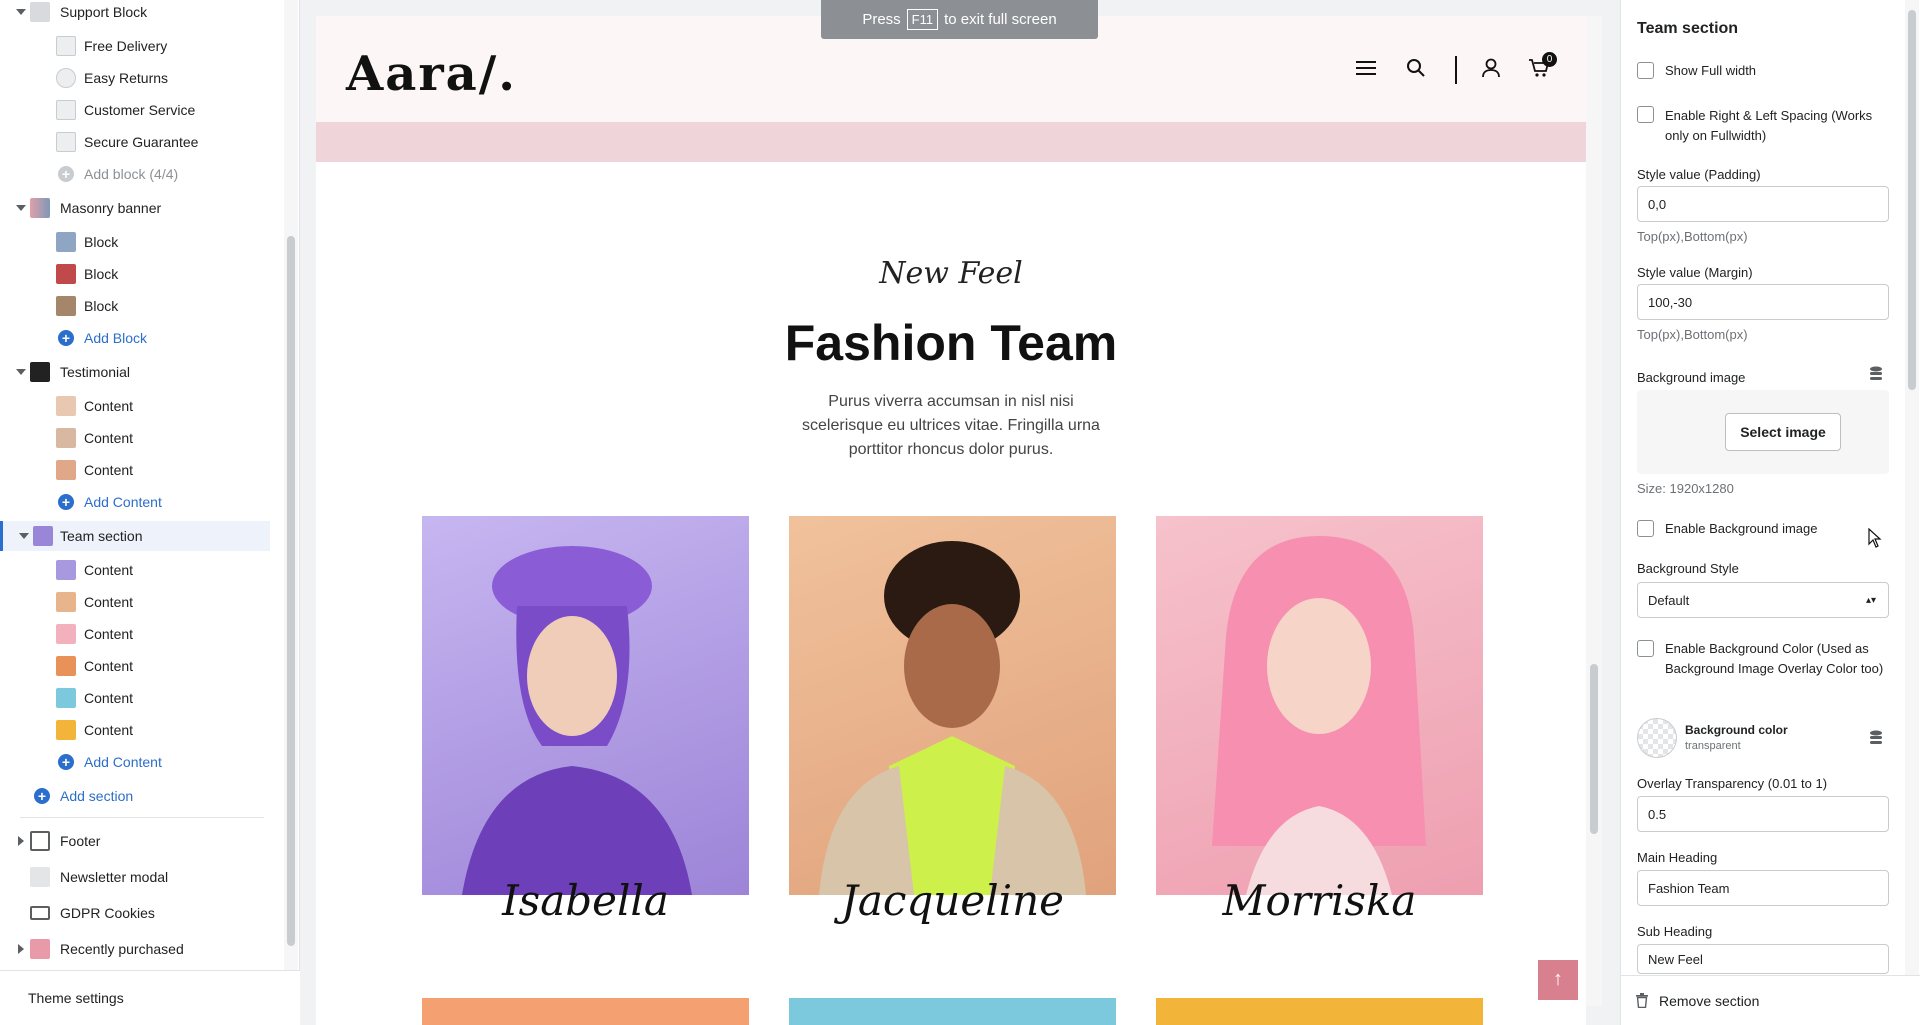 Image resolution: width=1920 pixels, height=1025 pixels. I want to click on main-heading-input: Fashion Team, so click(1763, 888).